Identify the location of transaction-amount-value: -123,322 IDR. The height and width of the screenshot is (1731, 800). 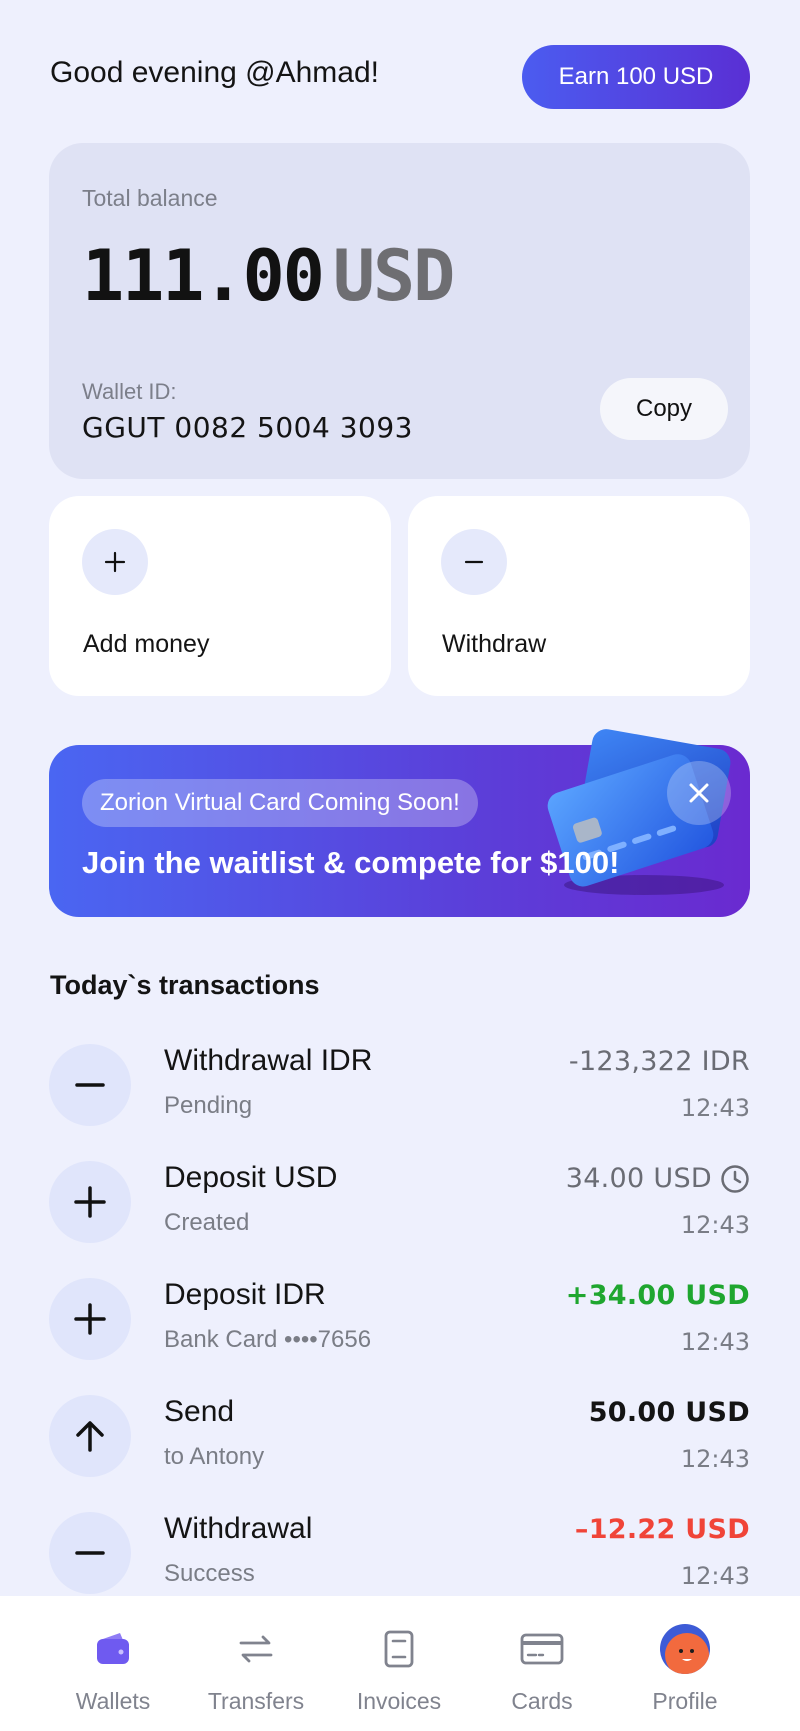
(659, 1061).